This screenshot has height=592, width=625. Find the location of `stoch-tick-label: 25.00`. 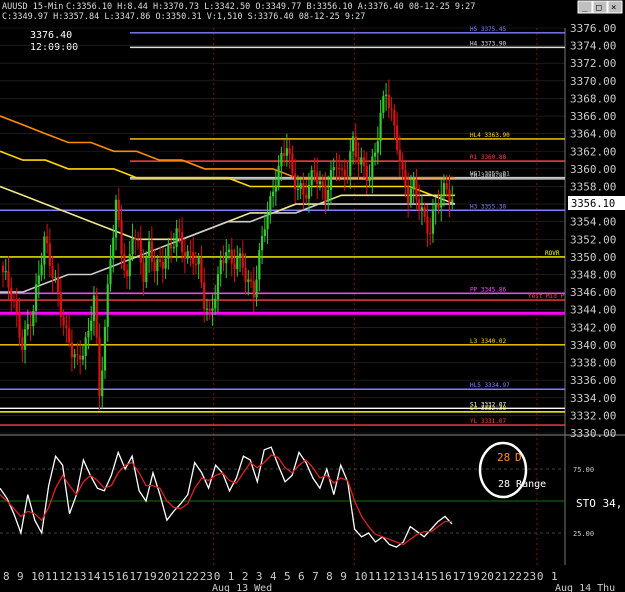

stoch-tick-label: 25.00 is located at coordinates (583, 534).